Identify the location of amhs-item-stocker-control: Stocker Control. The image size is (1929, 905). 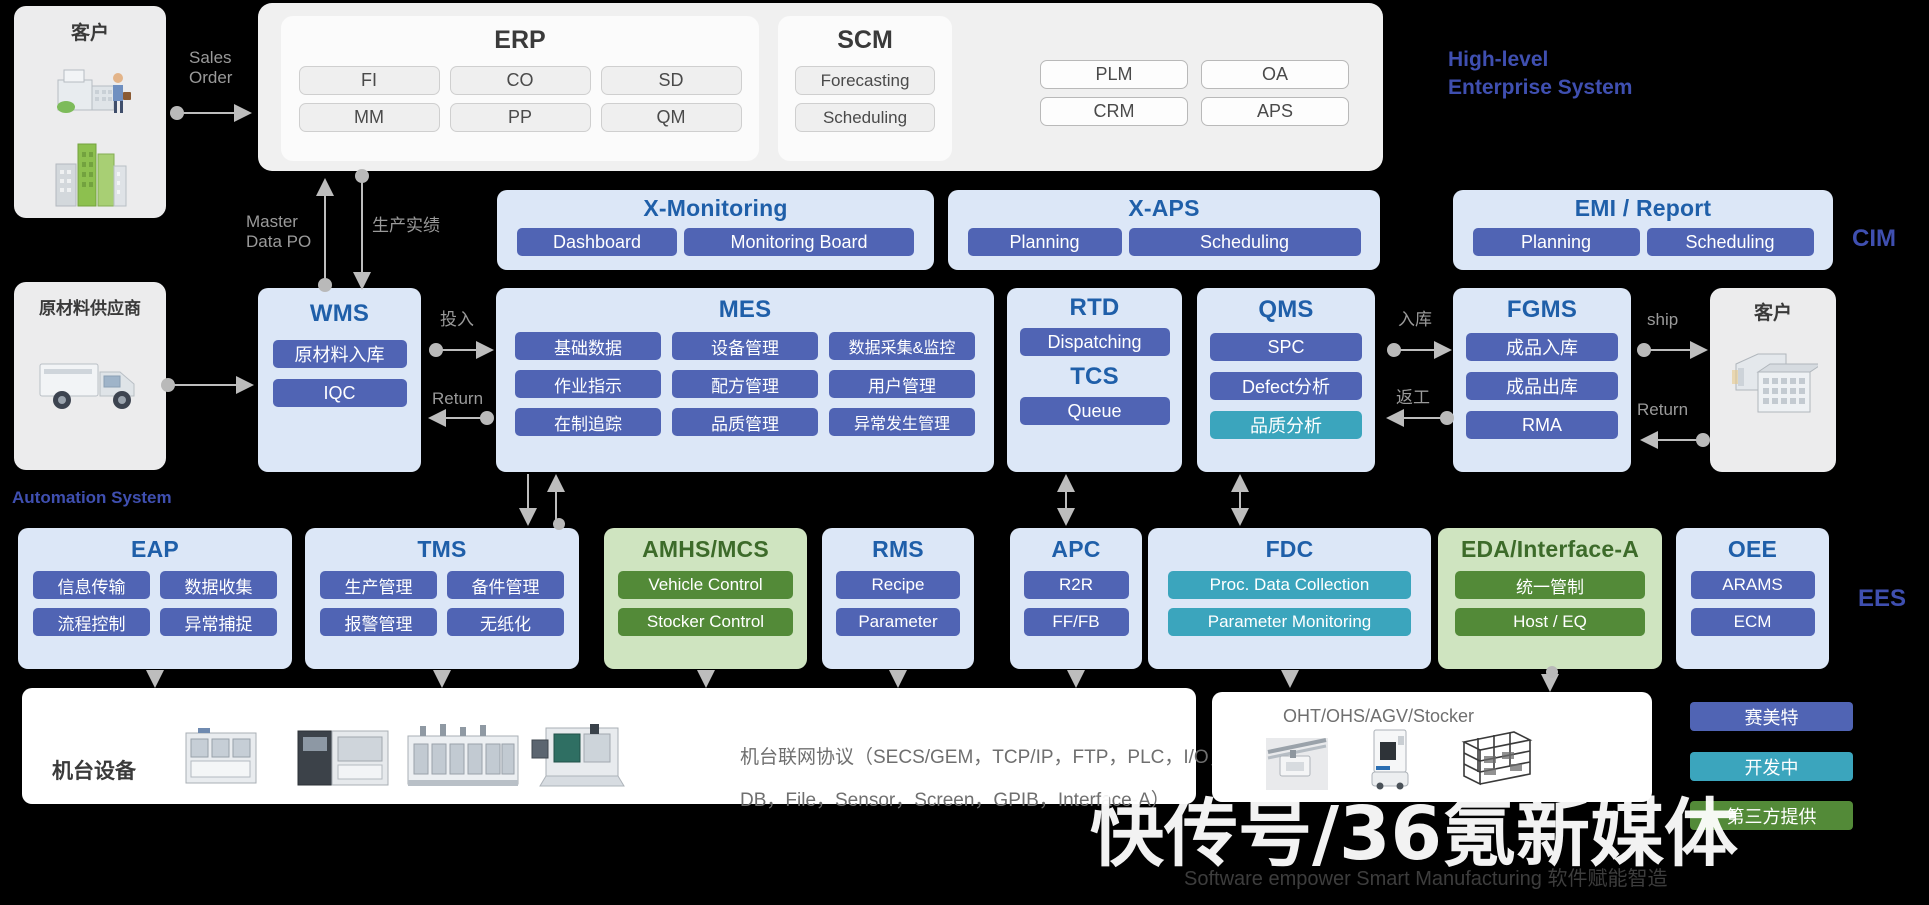
(705, 622).